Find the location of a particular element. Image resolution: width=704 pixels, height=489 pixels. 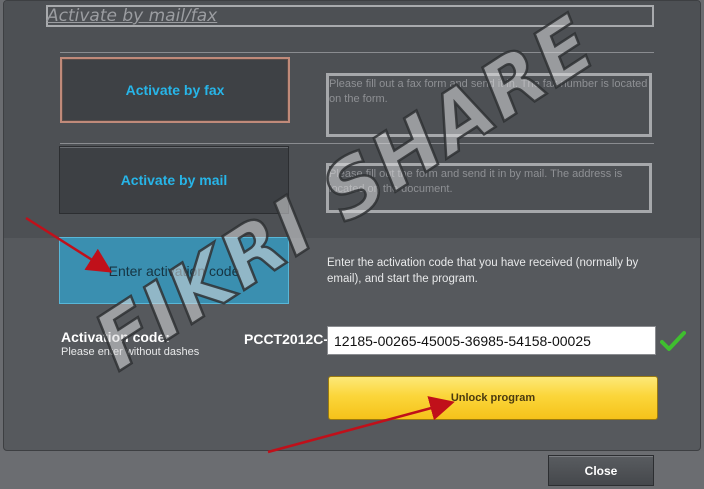

enter-activation-code-button: Enter activation code is located at coordinates (174, 270).